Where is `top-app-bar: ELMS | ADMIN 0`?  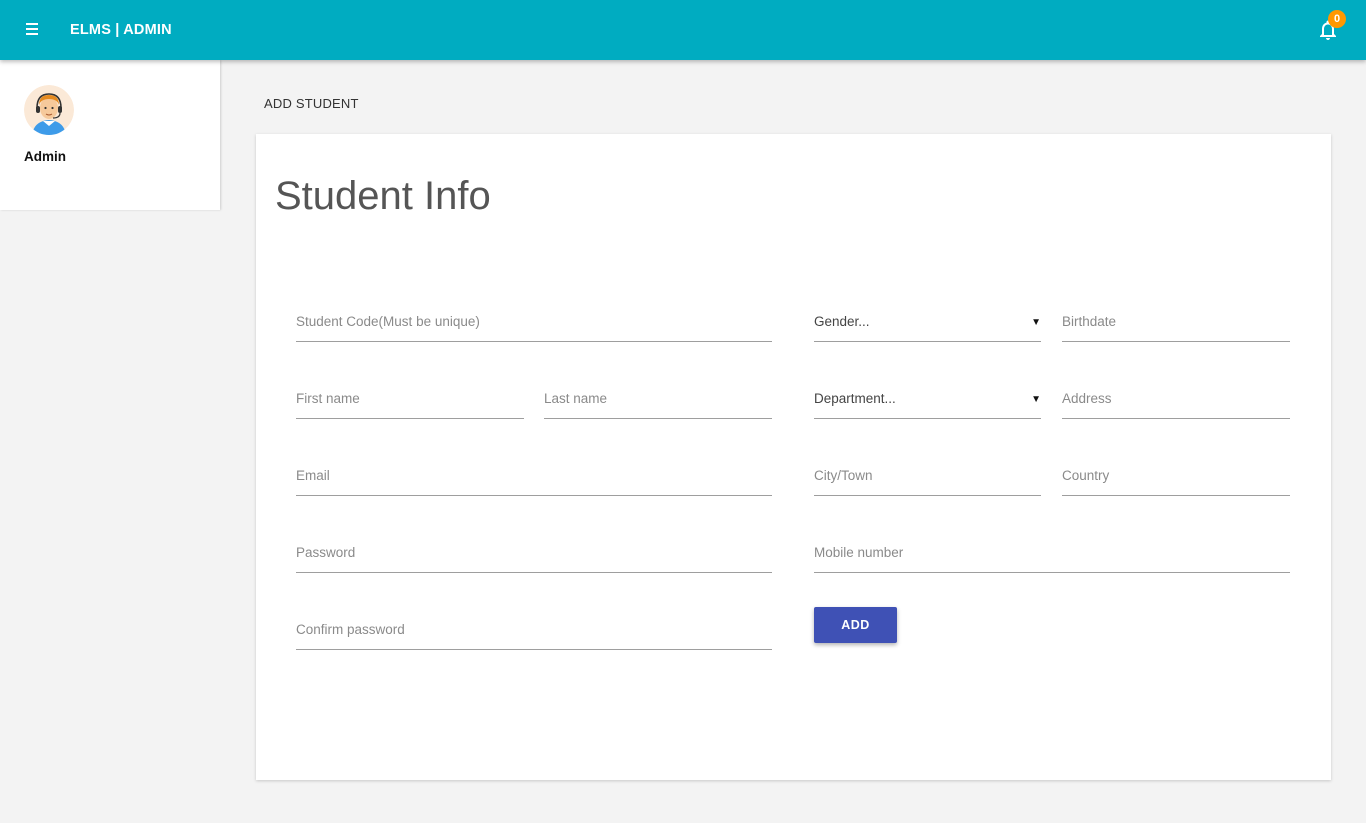
top-app-bar: ELMS | ADMIN 0 is located at coordinates (683, 30).